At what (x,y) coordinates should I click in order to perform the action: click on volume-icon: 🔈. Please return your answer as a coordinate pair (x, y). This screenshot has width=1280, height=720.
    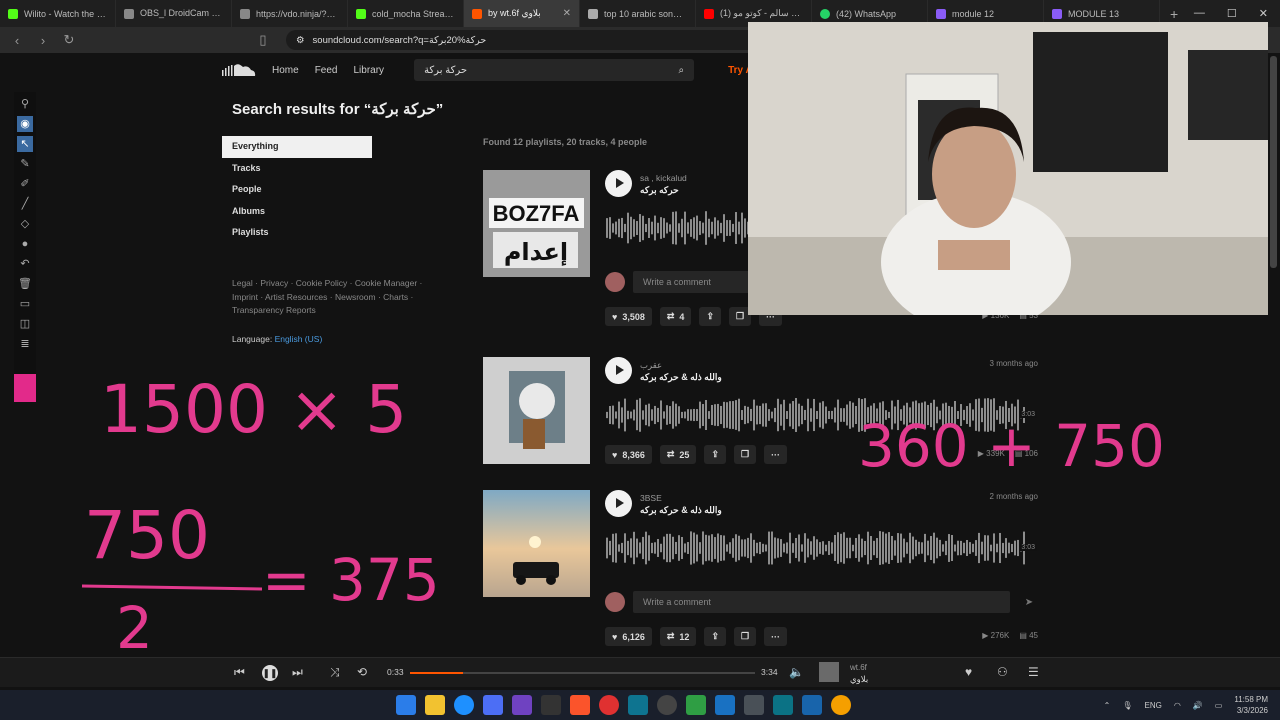
    Looking at the image, I should click on (796, 672).